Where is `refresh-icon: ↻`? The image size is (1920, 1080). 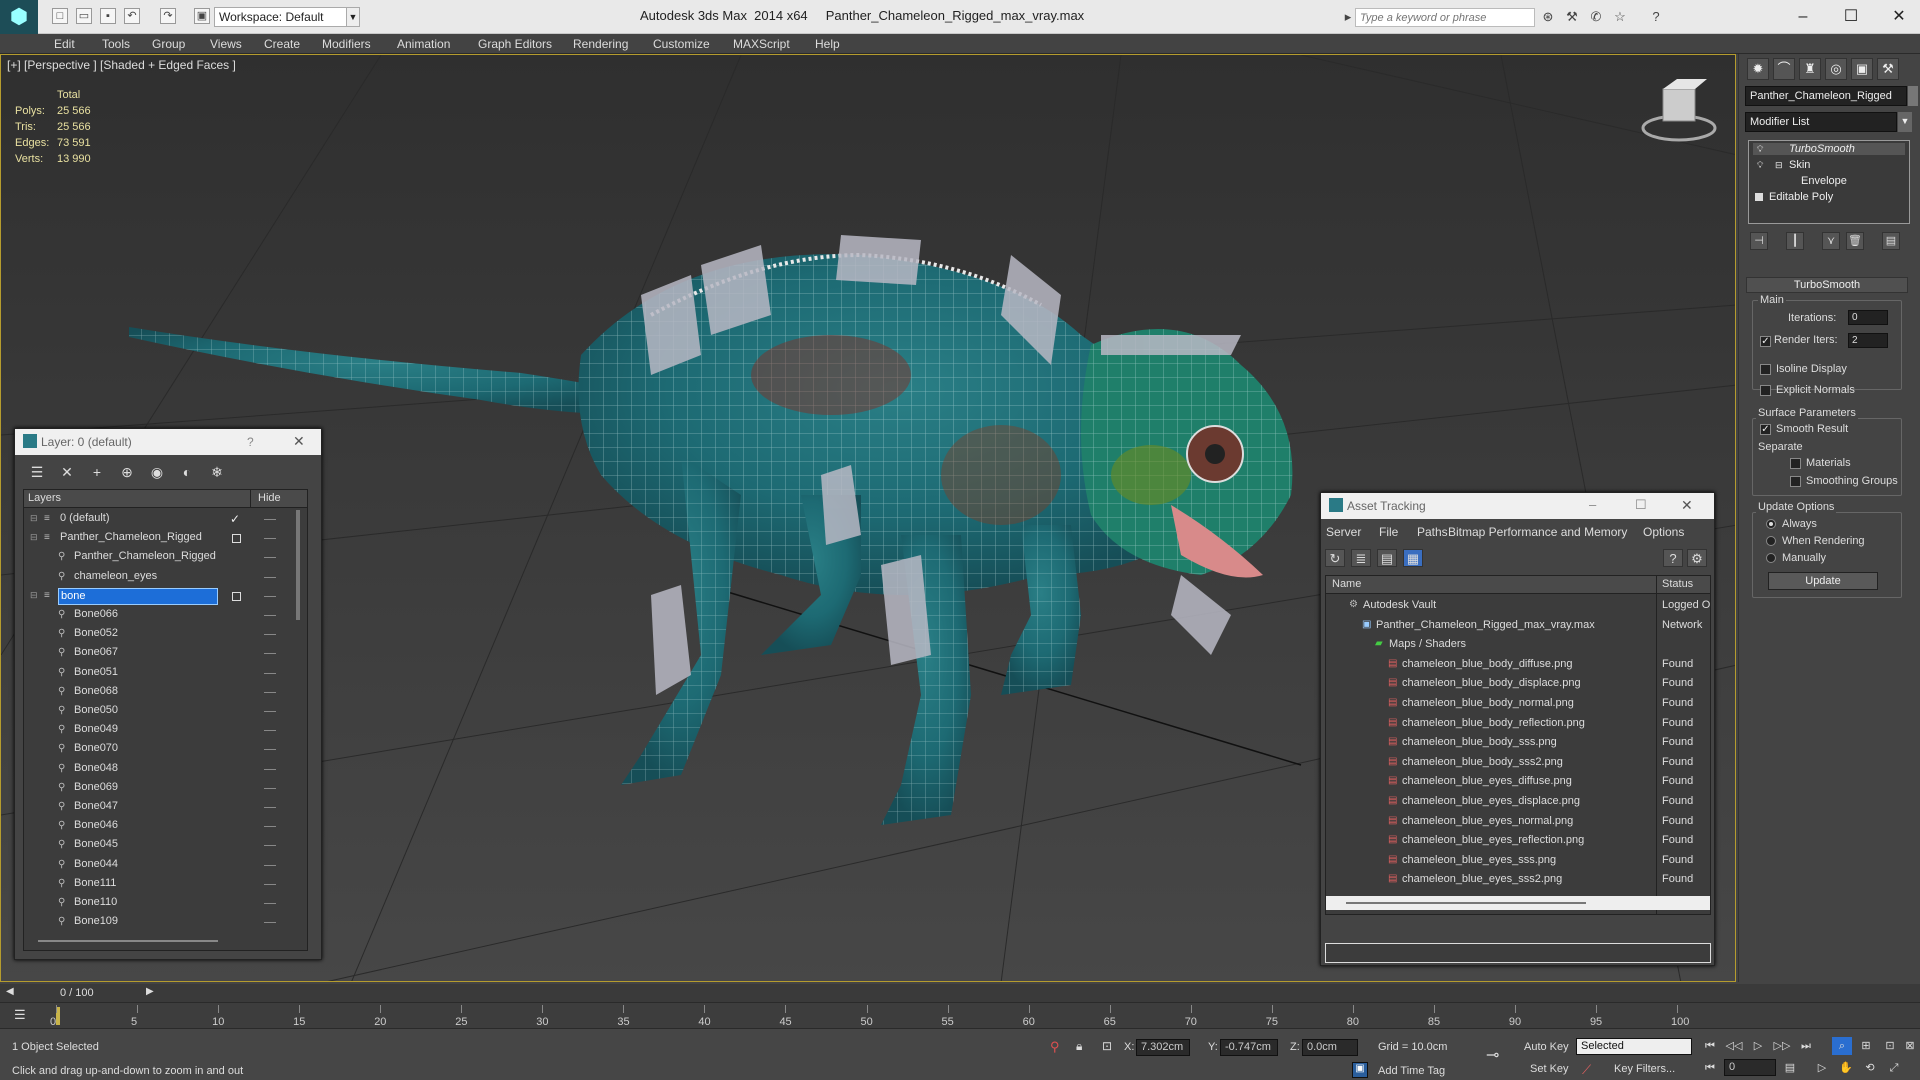
refresh-icon: ↻ is located at coordinates (1335, 558).